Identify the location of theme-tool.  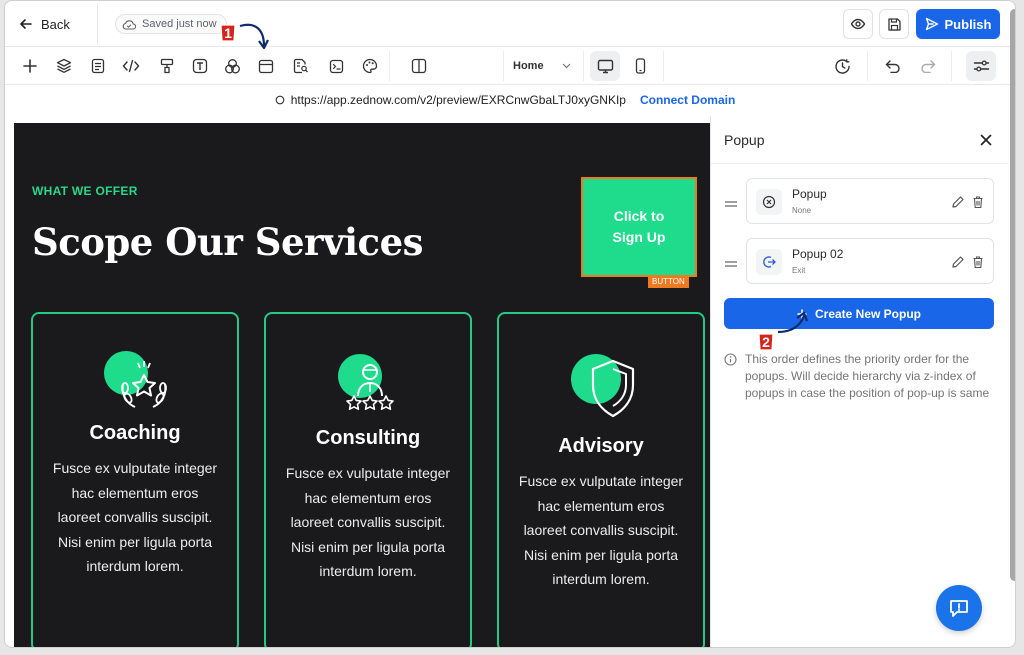
(370, 66).